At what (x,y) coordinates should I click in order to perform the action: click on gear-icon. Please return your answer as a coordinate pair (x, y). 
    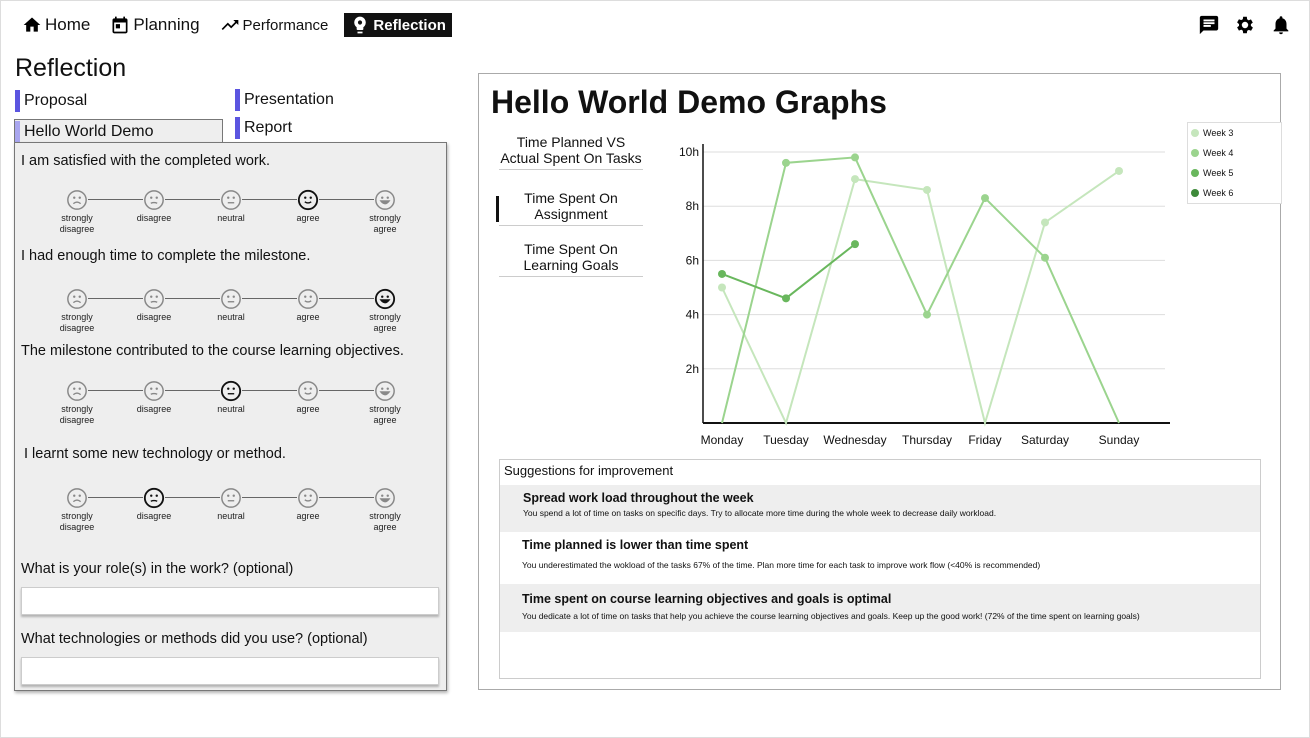
    Looking at the image, I should click on (1245, 25).